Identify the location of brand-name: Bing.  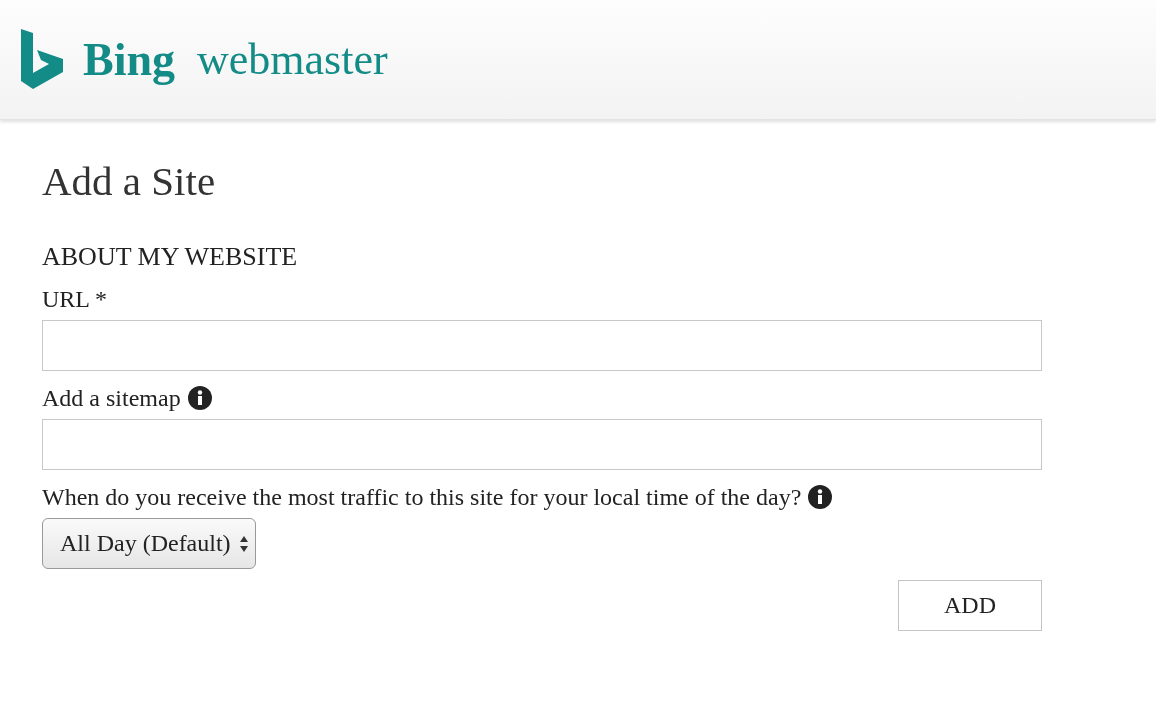
(129, 59).